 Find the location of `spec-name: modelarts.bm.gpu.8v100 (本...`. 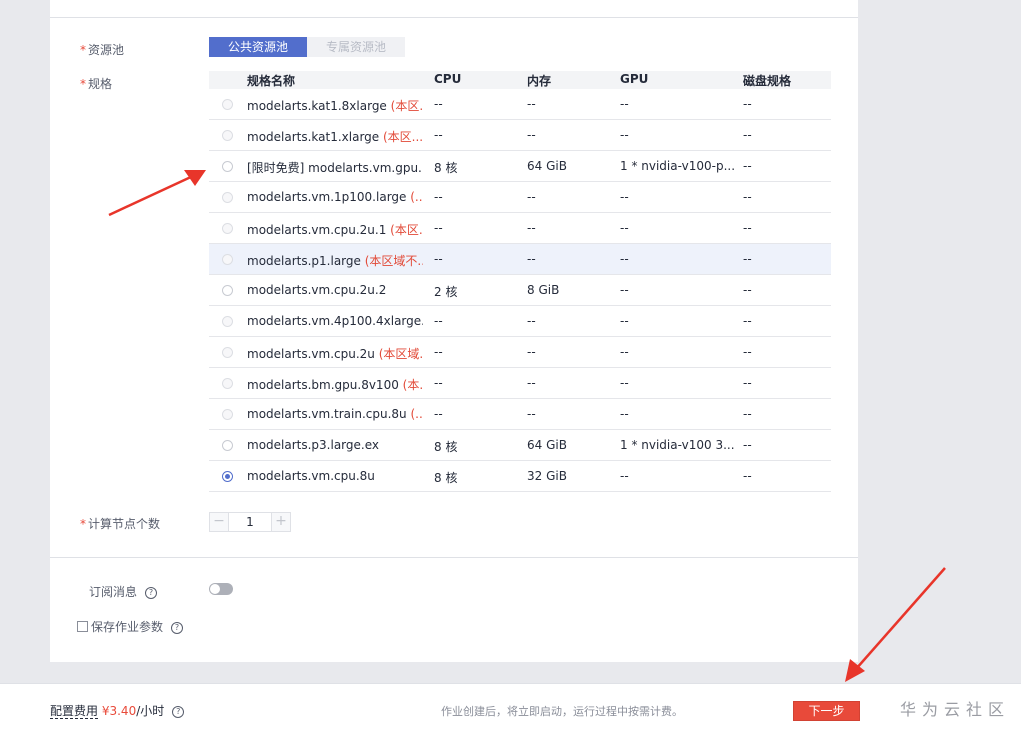

spec-name: modelarts.bm.gpu.8v100 (本... is located at coordinates (335, 384).